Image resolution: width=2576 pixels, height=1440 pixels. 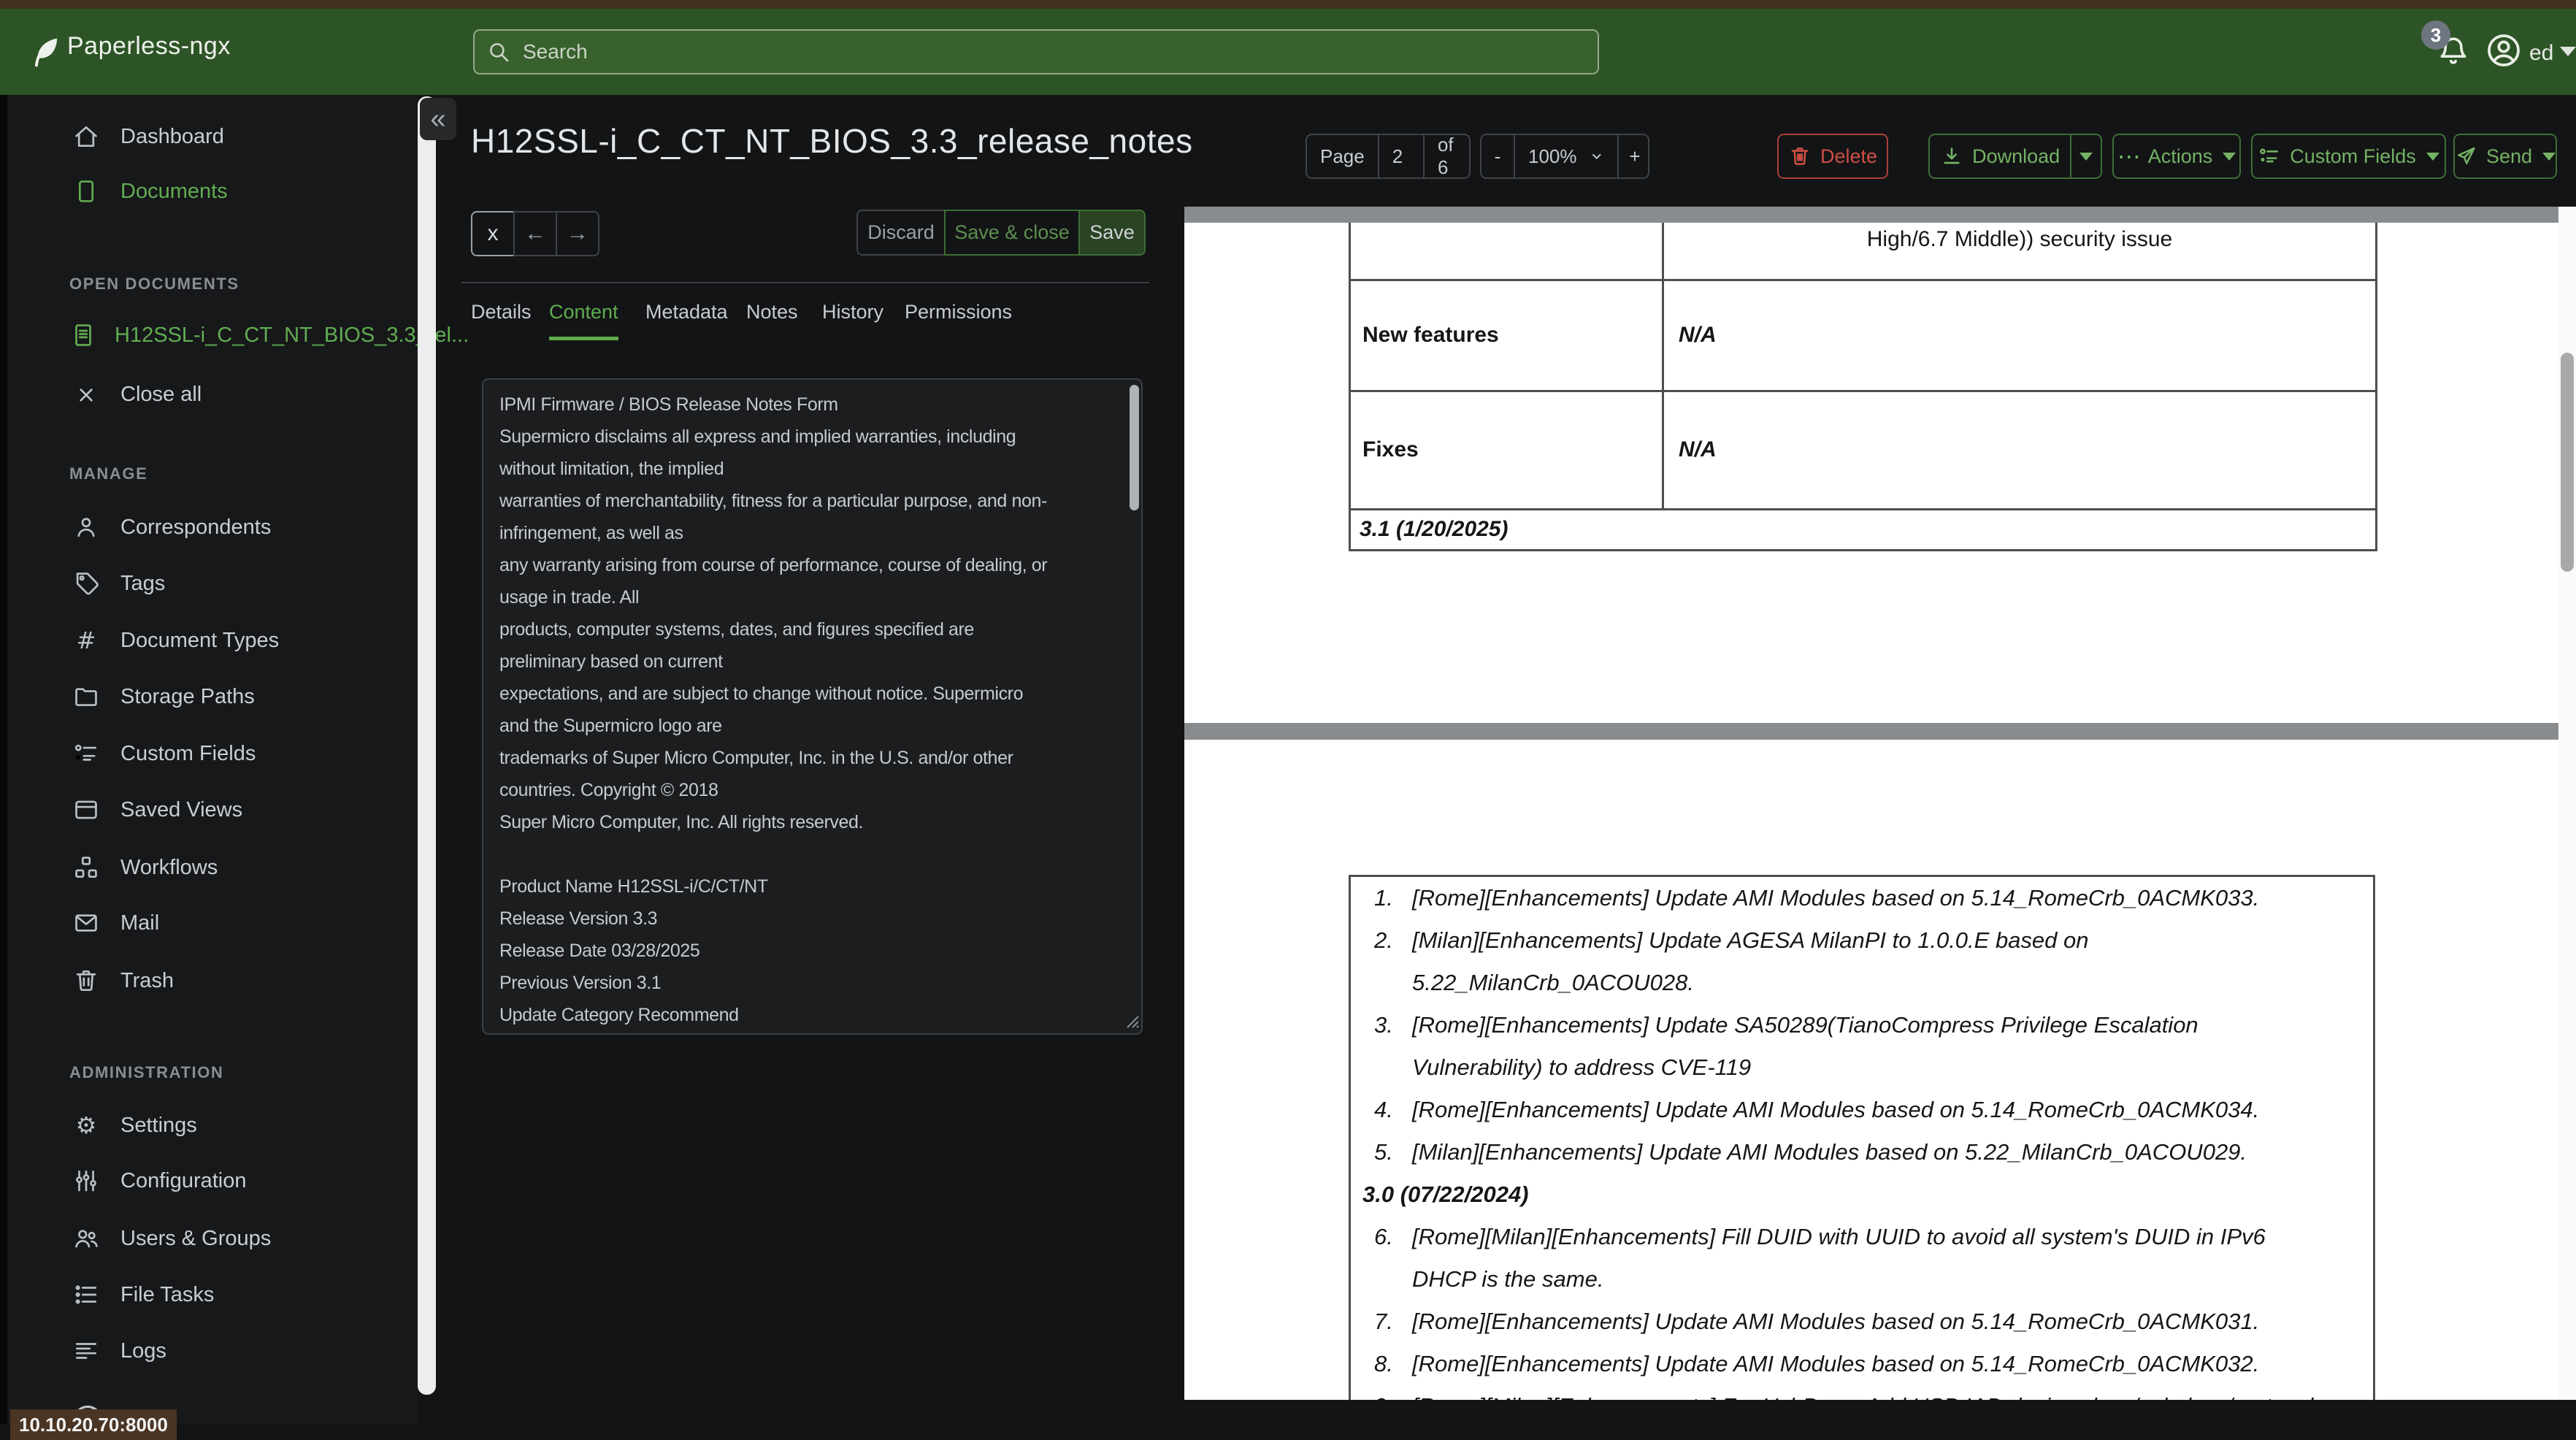 What do you see at coordinates (1383, 940) in the screenshot?
I see `pdf-list-number: 2.` at bounding box center [1383, 940].